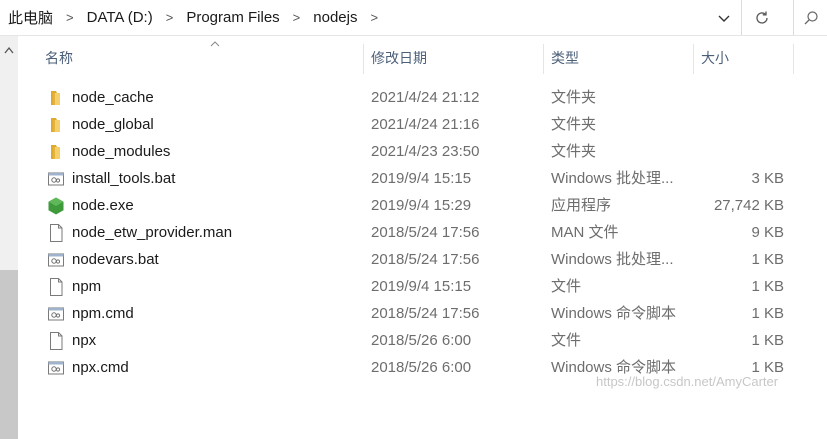 The height and width of the screenshot is (439, 827). I want to click on search-box, so click(810, 17).